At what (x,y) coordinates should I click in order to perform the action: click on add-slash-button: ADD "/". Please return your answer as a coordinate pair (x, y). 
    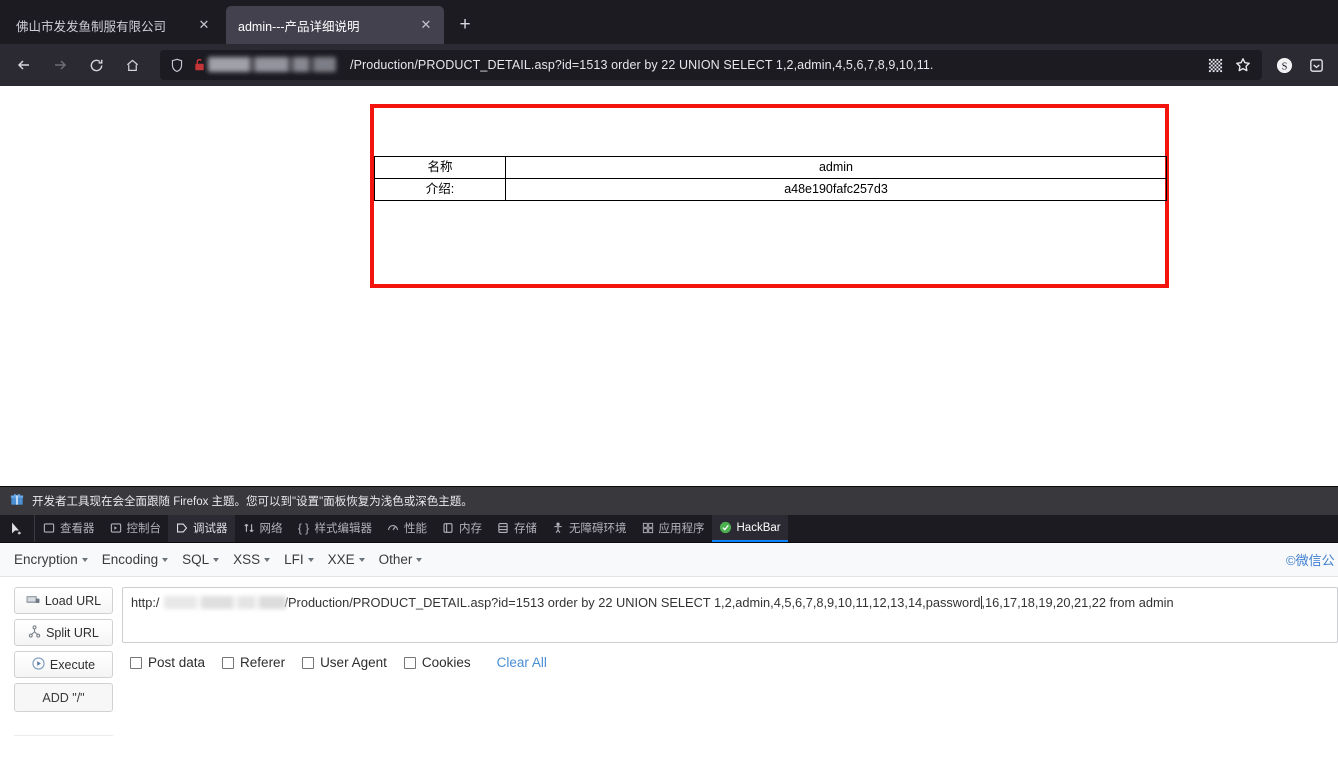
    Looking at the image, I should click on (63, 697).